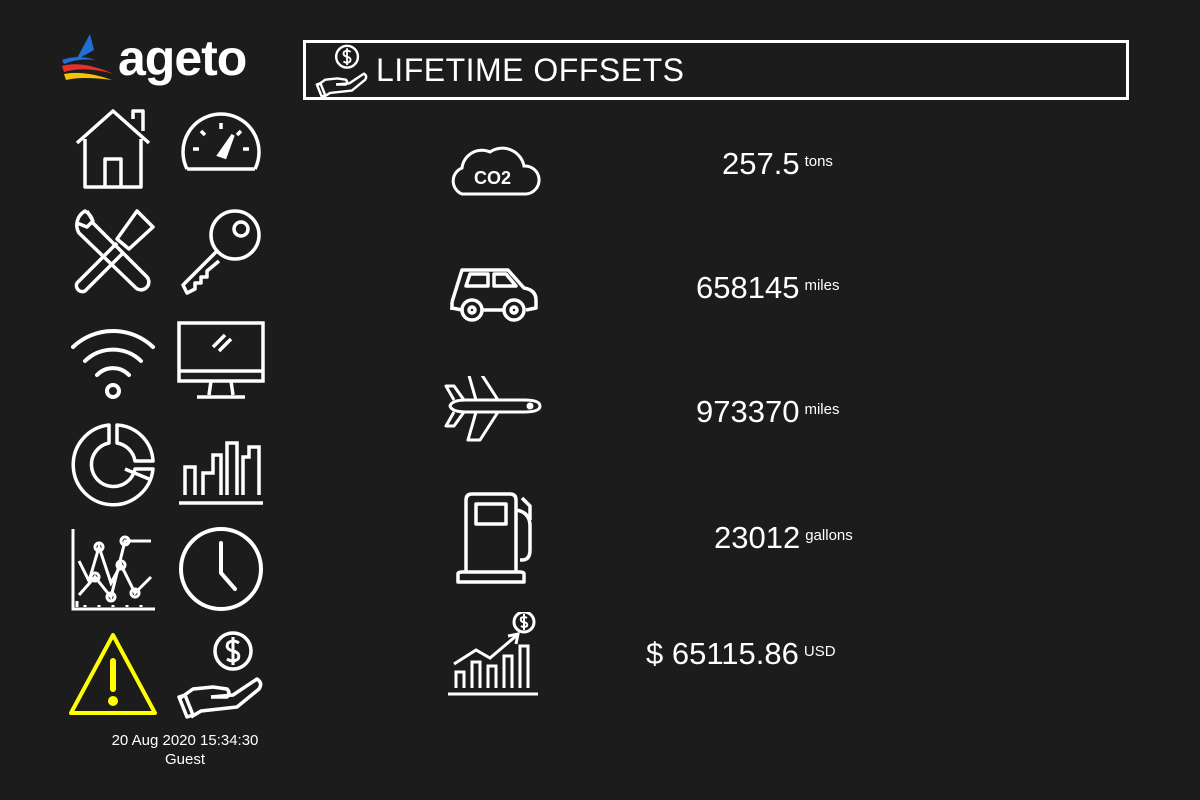 The width and height of the screenshot is (1200, 800). Describe the element at coordinates (493, 654) in the screenshot. I see `growth-chart-icon` at that location.